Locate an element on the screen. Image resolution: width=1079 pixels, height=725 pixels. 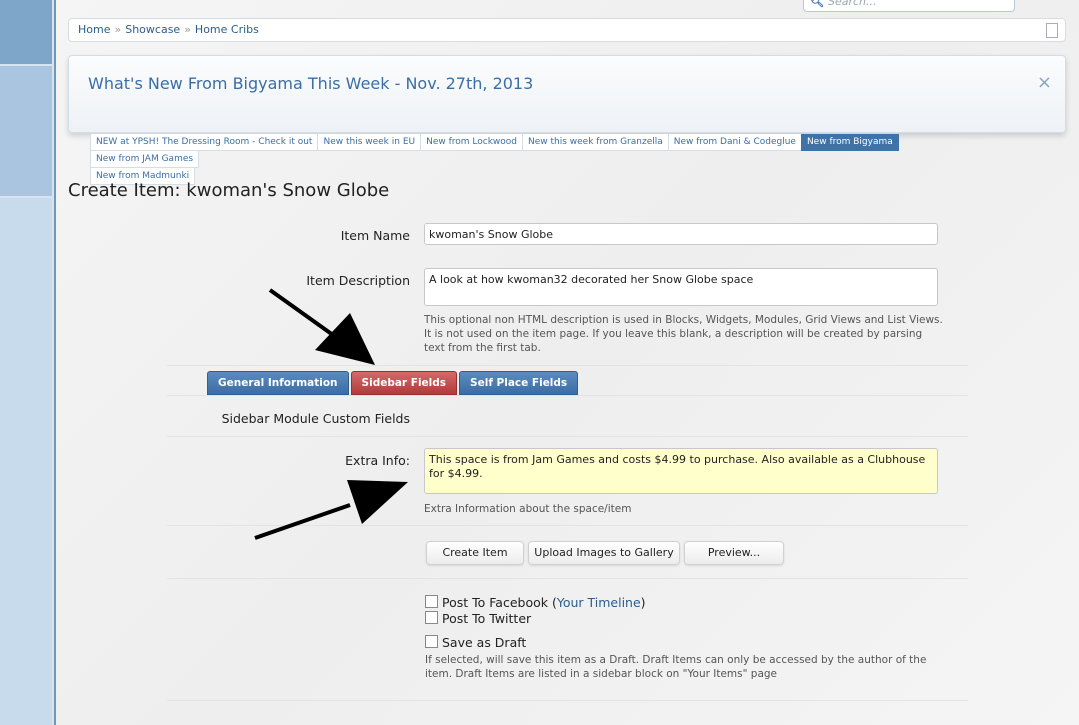
arrow-shaft-tabs is located at coordinates (305, 315).